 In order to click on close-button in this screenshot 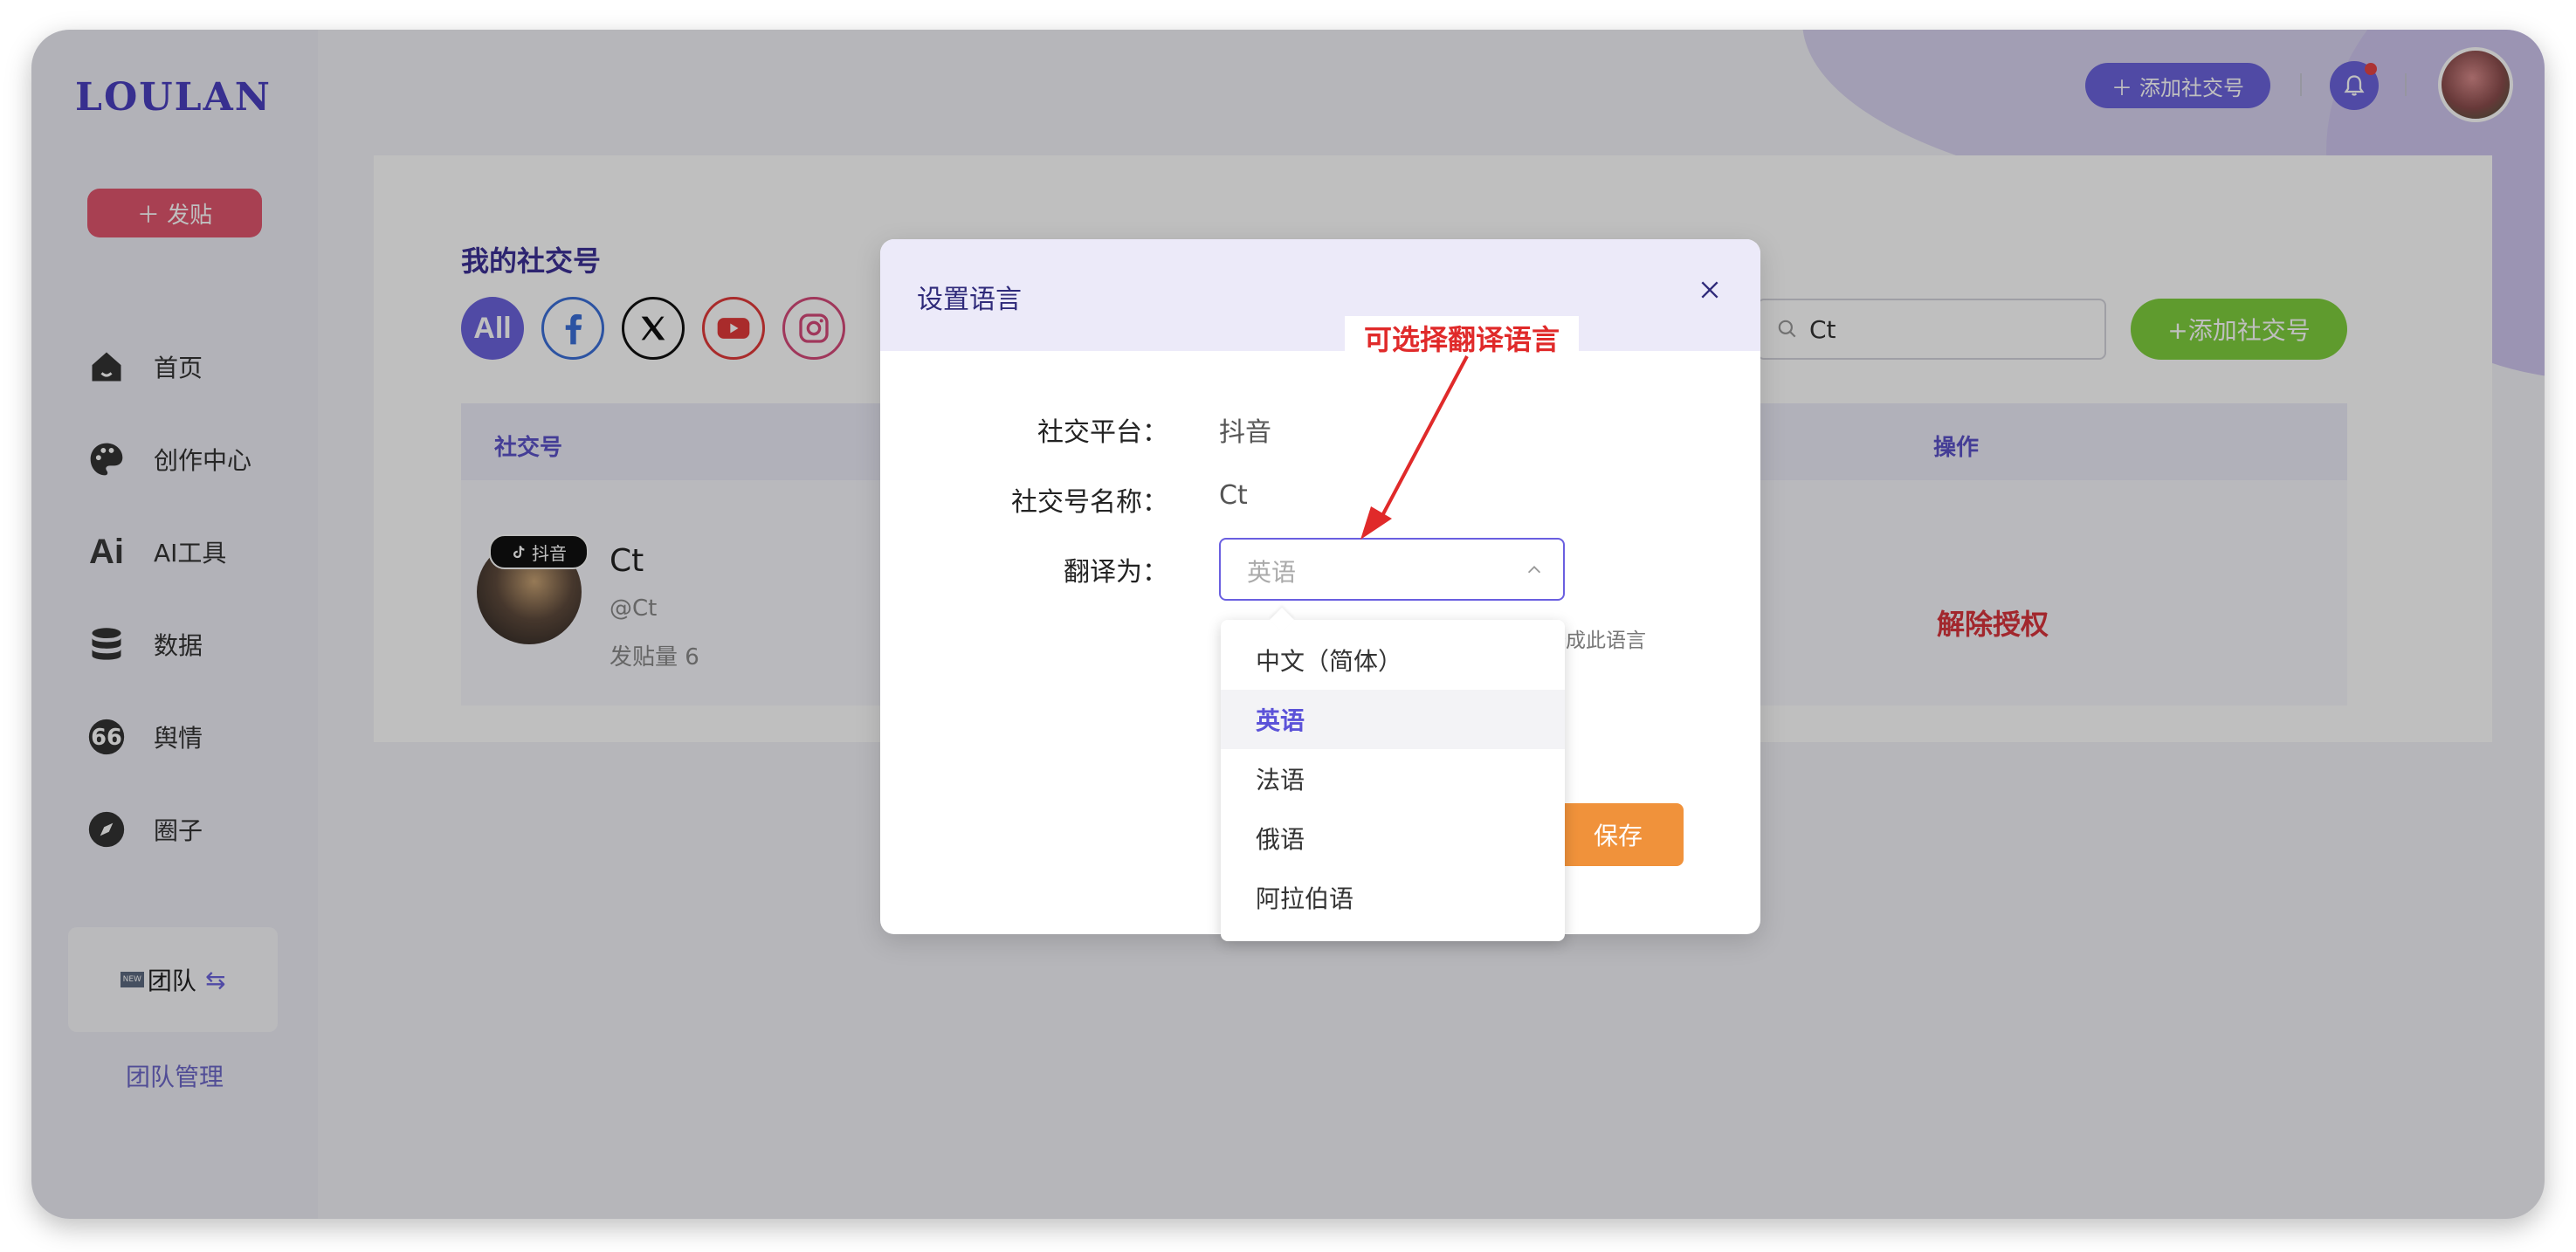, I will do `click(1709, 289)`.